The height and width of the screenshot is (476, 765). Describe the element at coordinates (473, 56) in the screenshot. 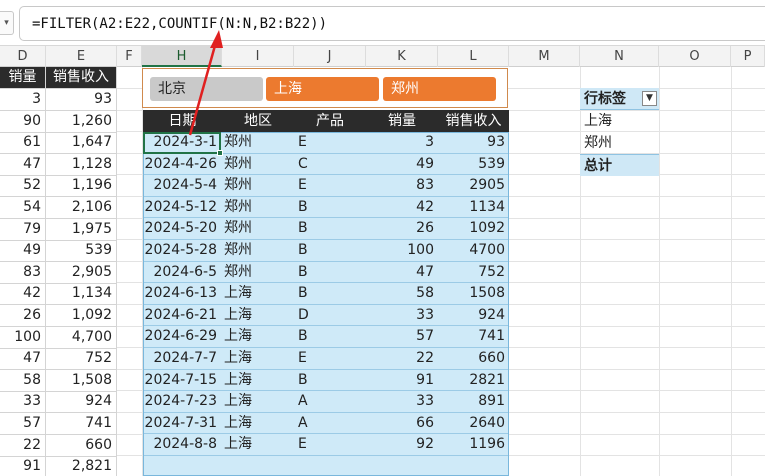

I see `column-header-l: L` at that location.